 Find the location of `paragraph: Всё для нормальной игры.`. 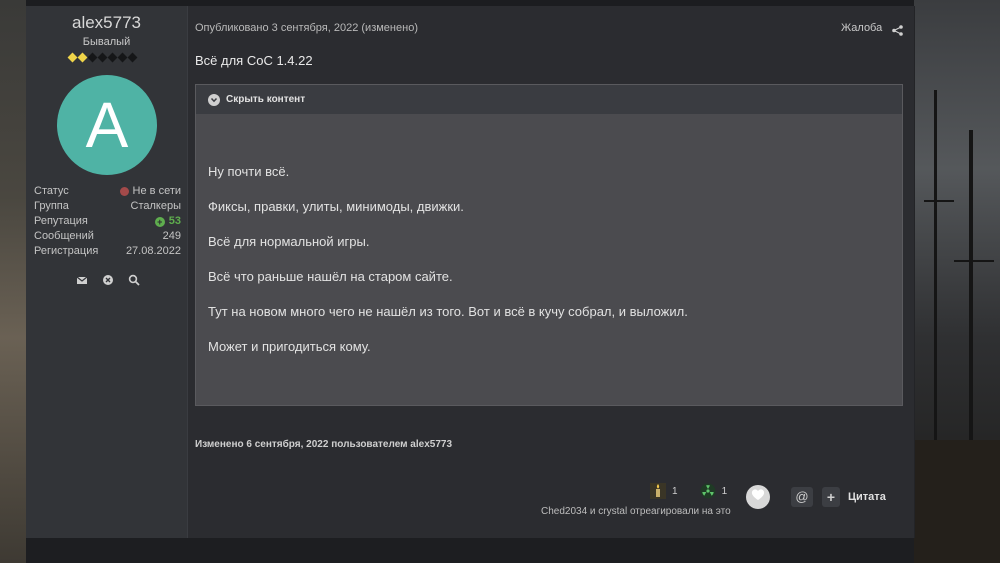

paragraph: Всё для нормальной игры. is located at coordinates (289, 241).